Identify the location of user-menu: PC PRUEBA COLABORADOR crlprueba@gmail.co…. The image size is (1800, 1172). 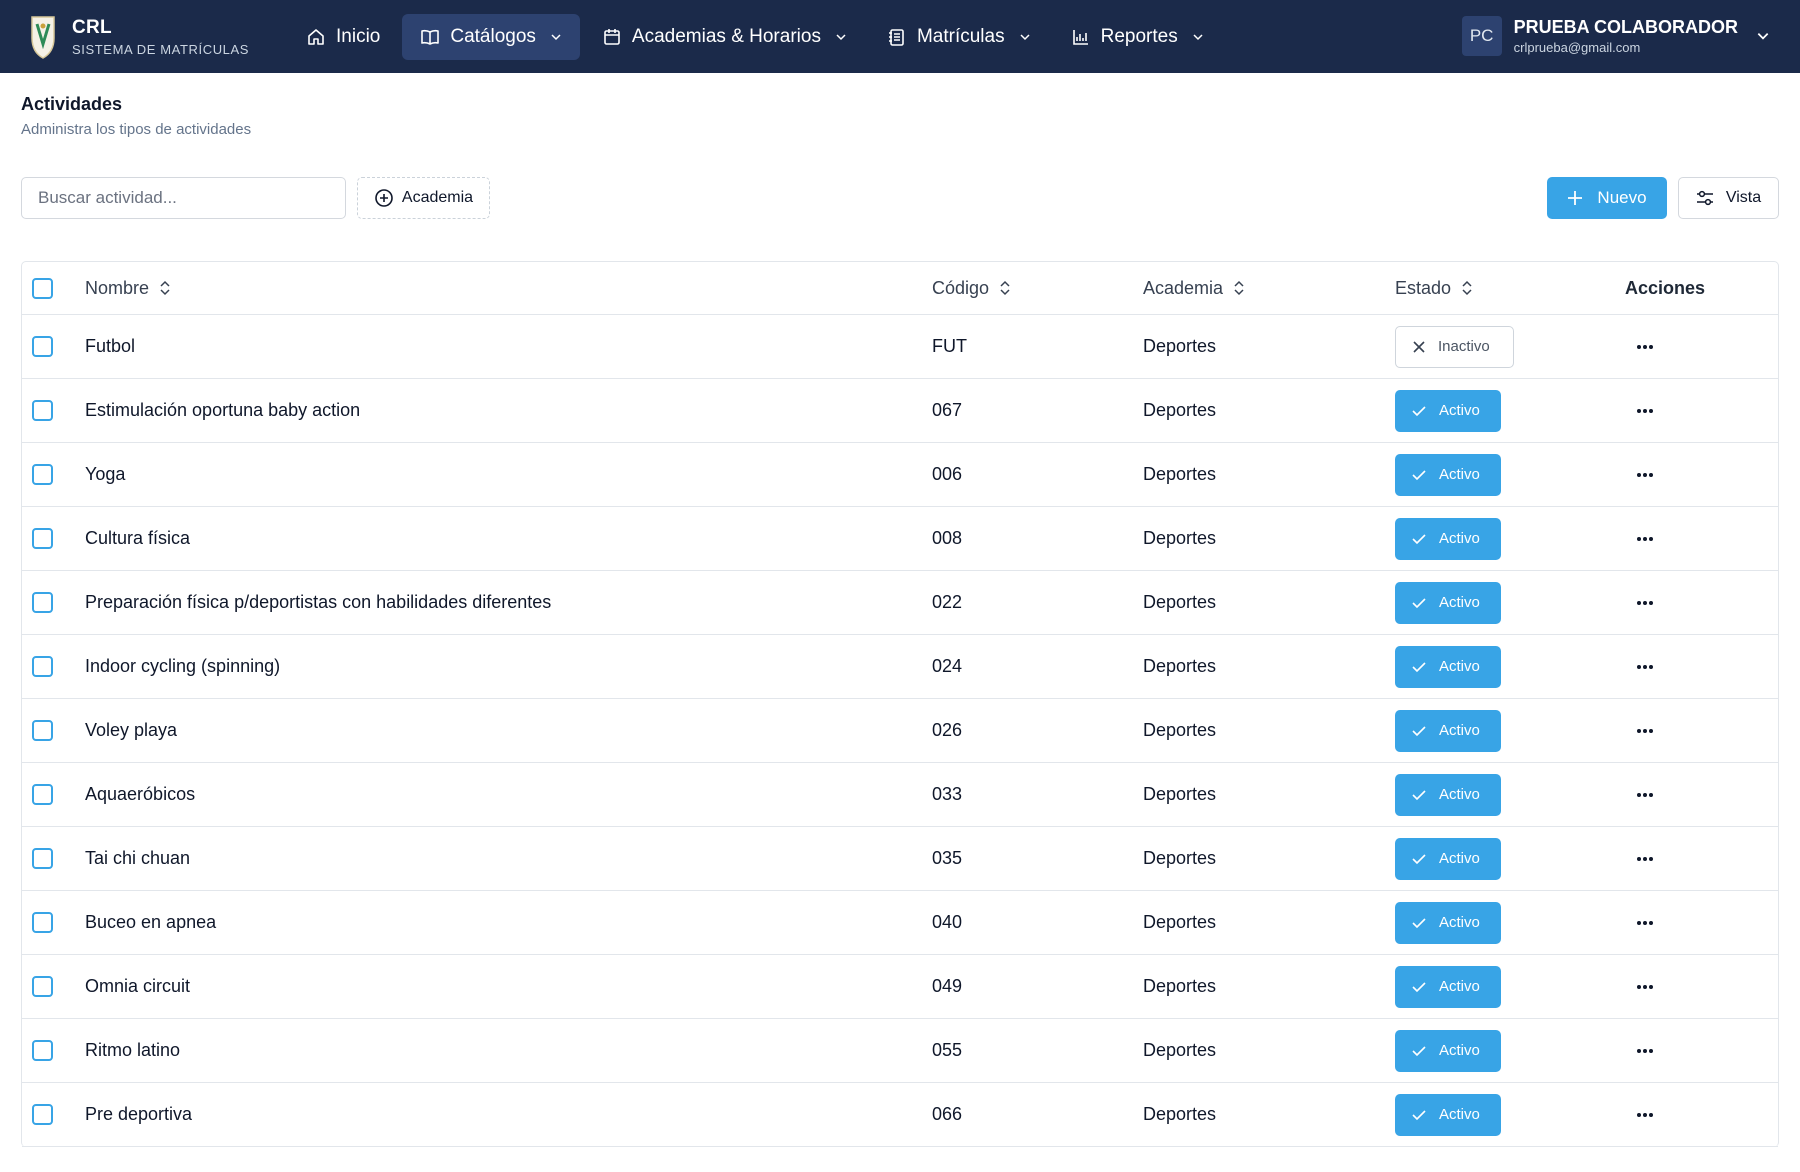
(1615, 36).